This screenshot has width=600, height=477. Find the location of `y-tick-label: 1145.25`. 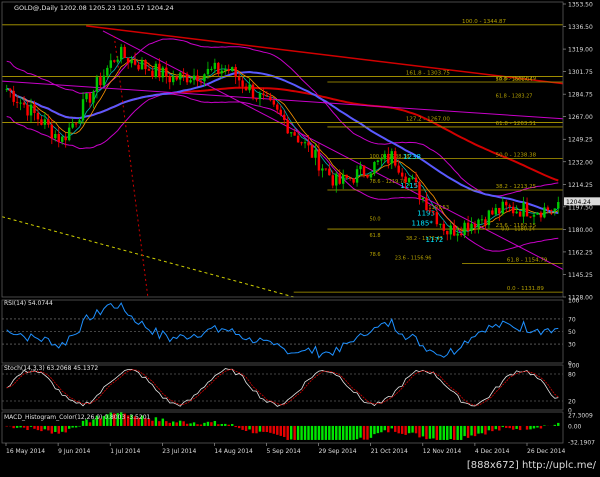

y-tick-label: 1145.25 is located at coordinates (580, 275).